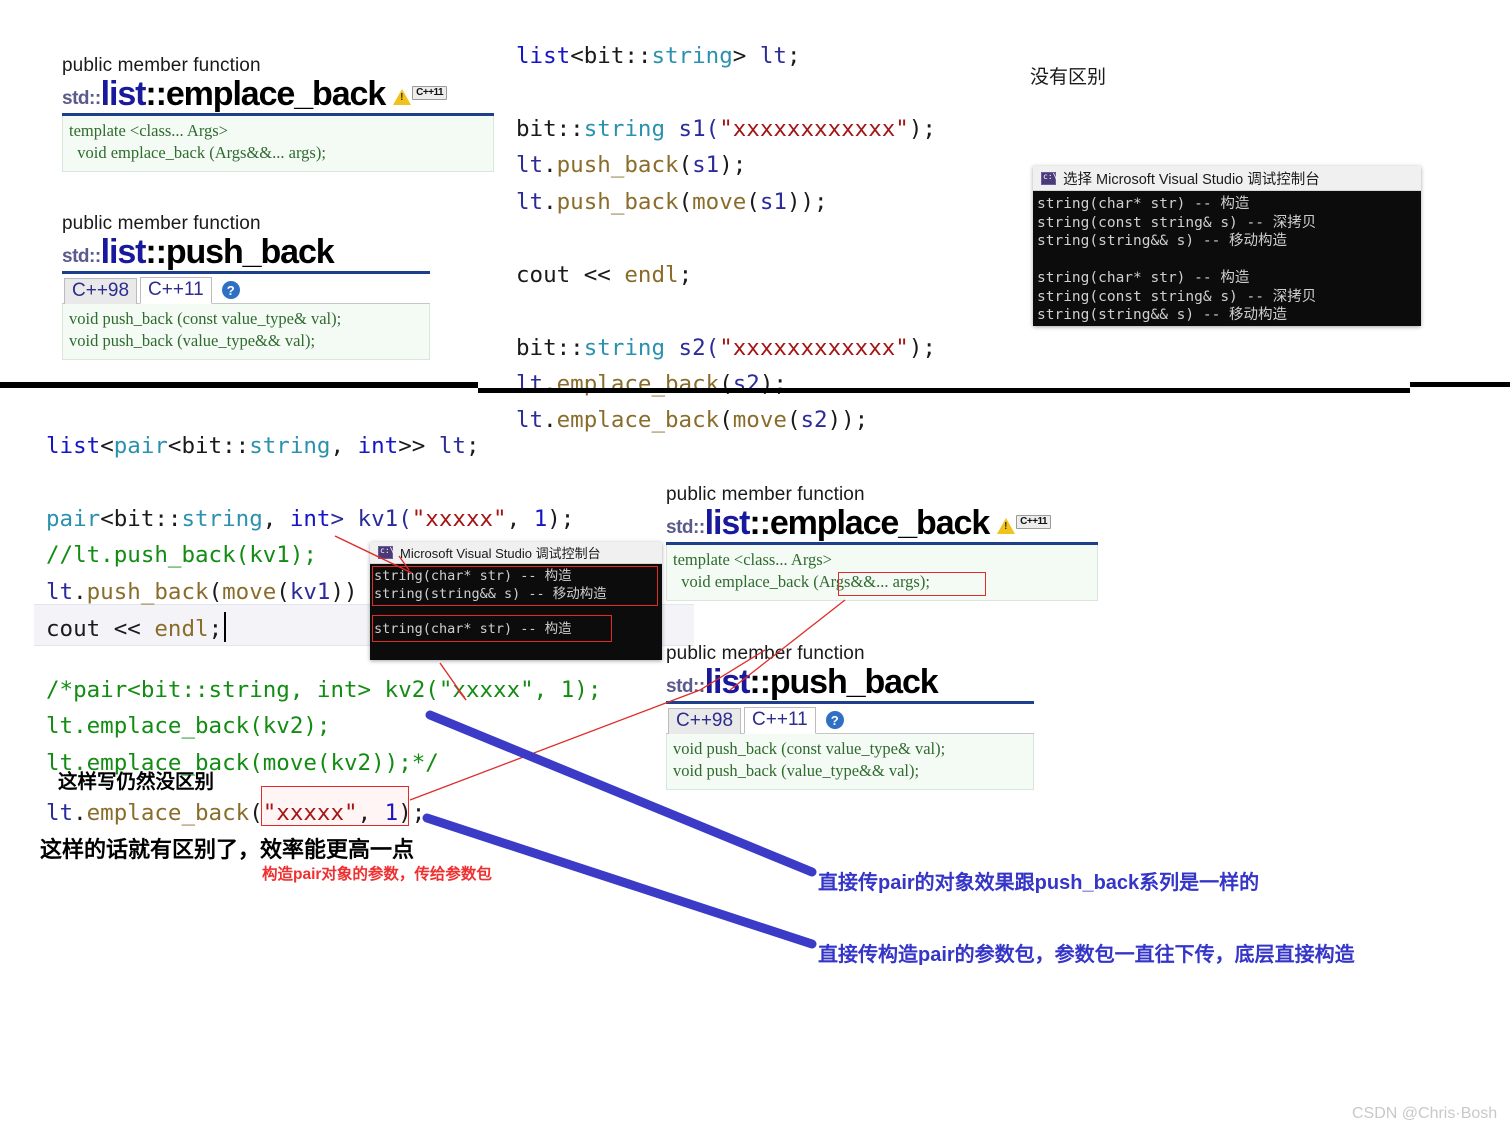 This screenshot has height=1135, width=1510. Describe the element at coordinates (188, 726) in the screenshot. I see `tok-comment-emplace-kv2: lt.emplace_back(kv2);` at that location.